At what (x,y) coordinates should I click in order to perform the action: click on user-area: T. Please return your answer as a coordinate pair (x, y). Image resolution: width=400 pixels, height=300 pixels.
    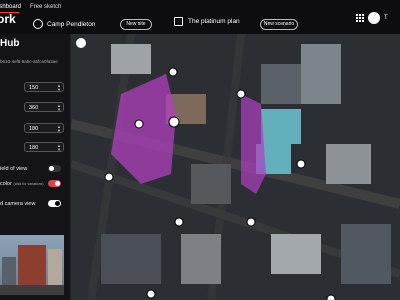
    Looking at the image, I should click on (372, 18).